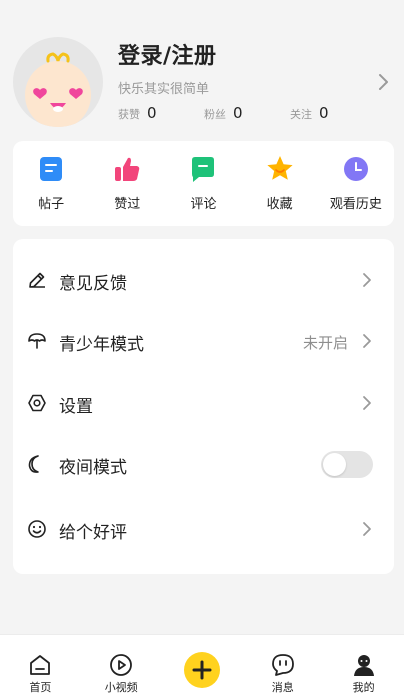  What do you see at coordinates (101, 345) in the screenshot?
I see `menu-item-label: 青少年模式` at bounding box center [101, 345].